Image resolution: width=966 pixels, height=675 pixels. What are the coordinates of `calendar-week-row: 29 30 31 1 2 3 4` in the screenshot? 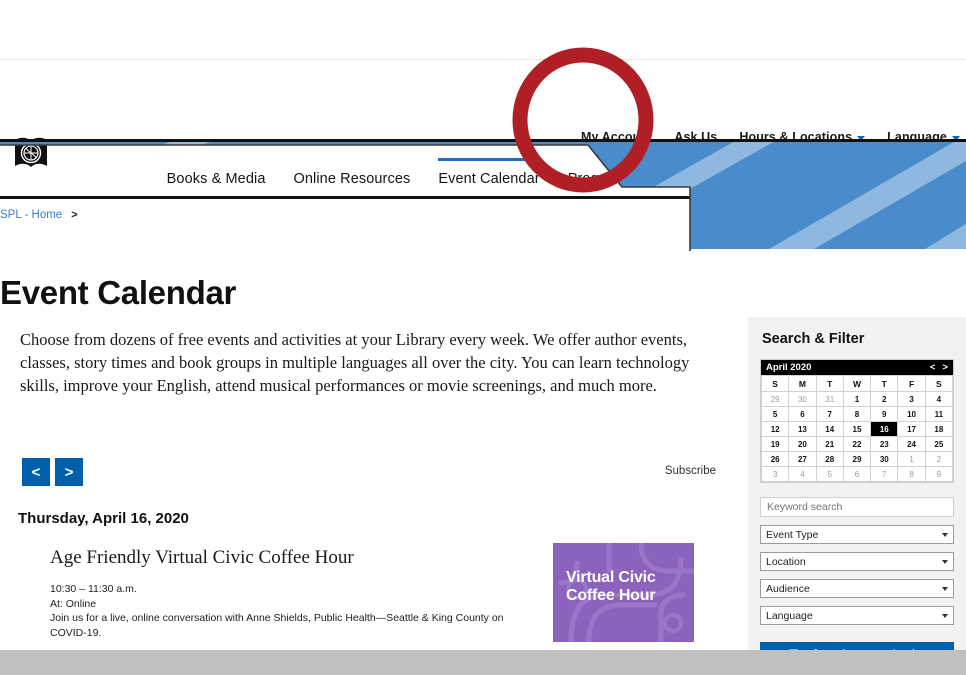 It's located at (857, 399).